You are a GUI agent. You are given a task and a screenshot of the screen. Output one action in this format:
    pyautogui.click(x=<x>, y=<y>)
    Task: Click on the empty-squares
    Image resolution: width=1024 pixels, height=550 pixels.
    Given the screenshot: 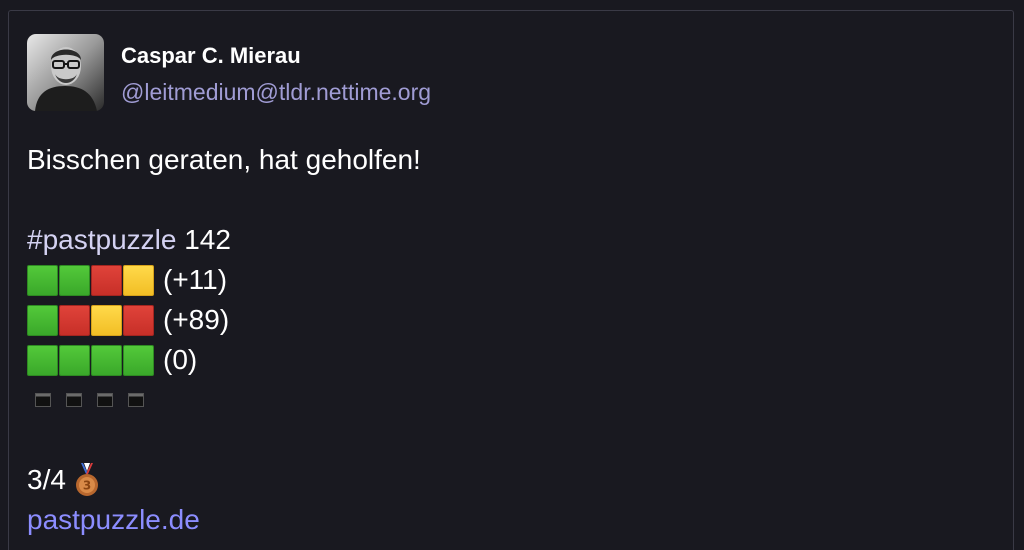 What is the action you would take?
    pyautogui.click(x=89, y=400)
    